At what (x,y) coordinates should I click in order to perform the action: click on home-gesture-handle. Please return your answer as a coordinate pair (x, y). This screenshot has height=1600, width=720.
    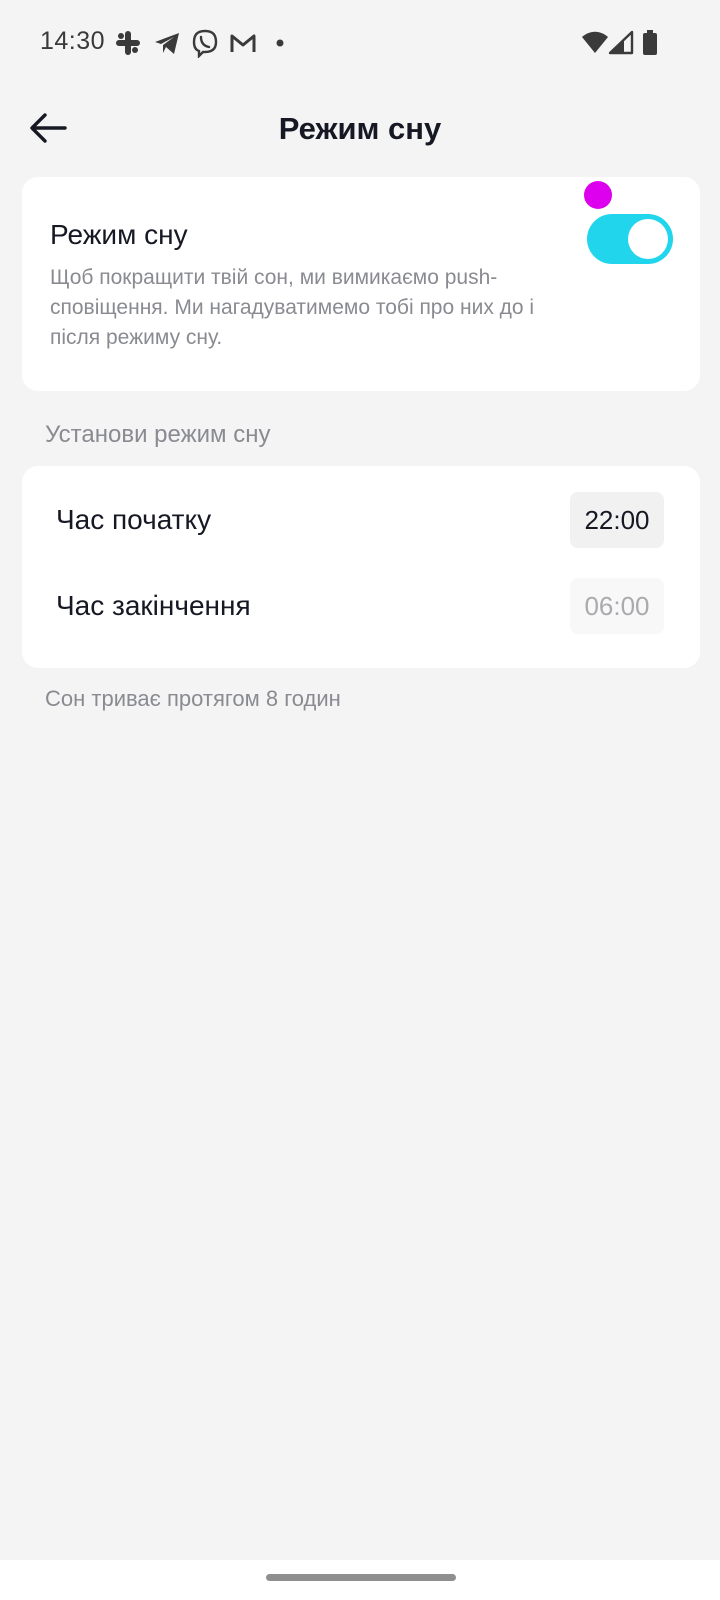
    Looking at the image, I should click on (361, 1577).